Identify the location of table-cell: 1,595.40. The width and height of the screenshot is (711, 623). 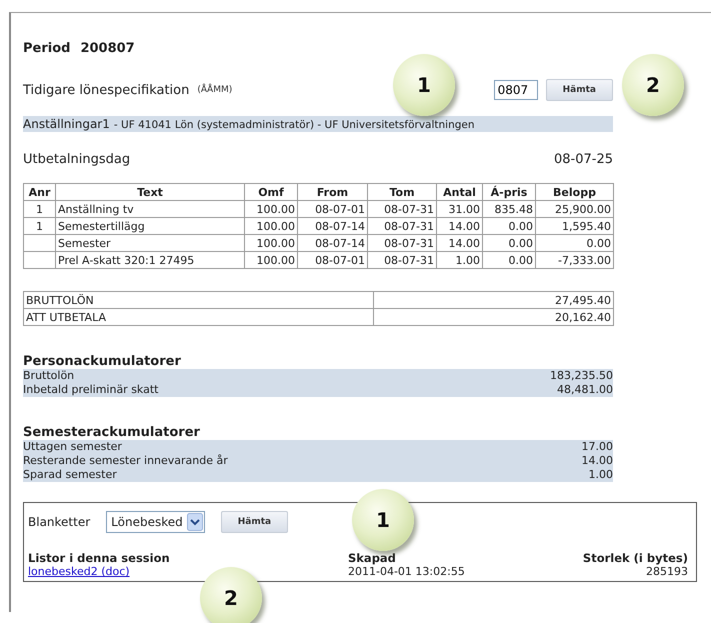
(575, 226).